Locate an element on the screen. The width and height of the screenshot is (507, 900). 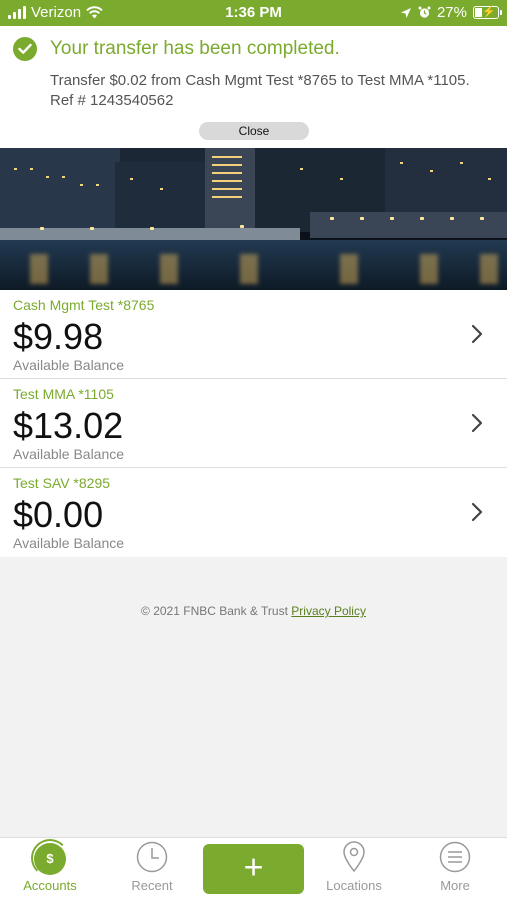
tab-label: Accounts is located at coordinates (50, 885).